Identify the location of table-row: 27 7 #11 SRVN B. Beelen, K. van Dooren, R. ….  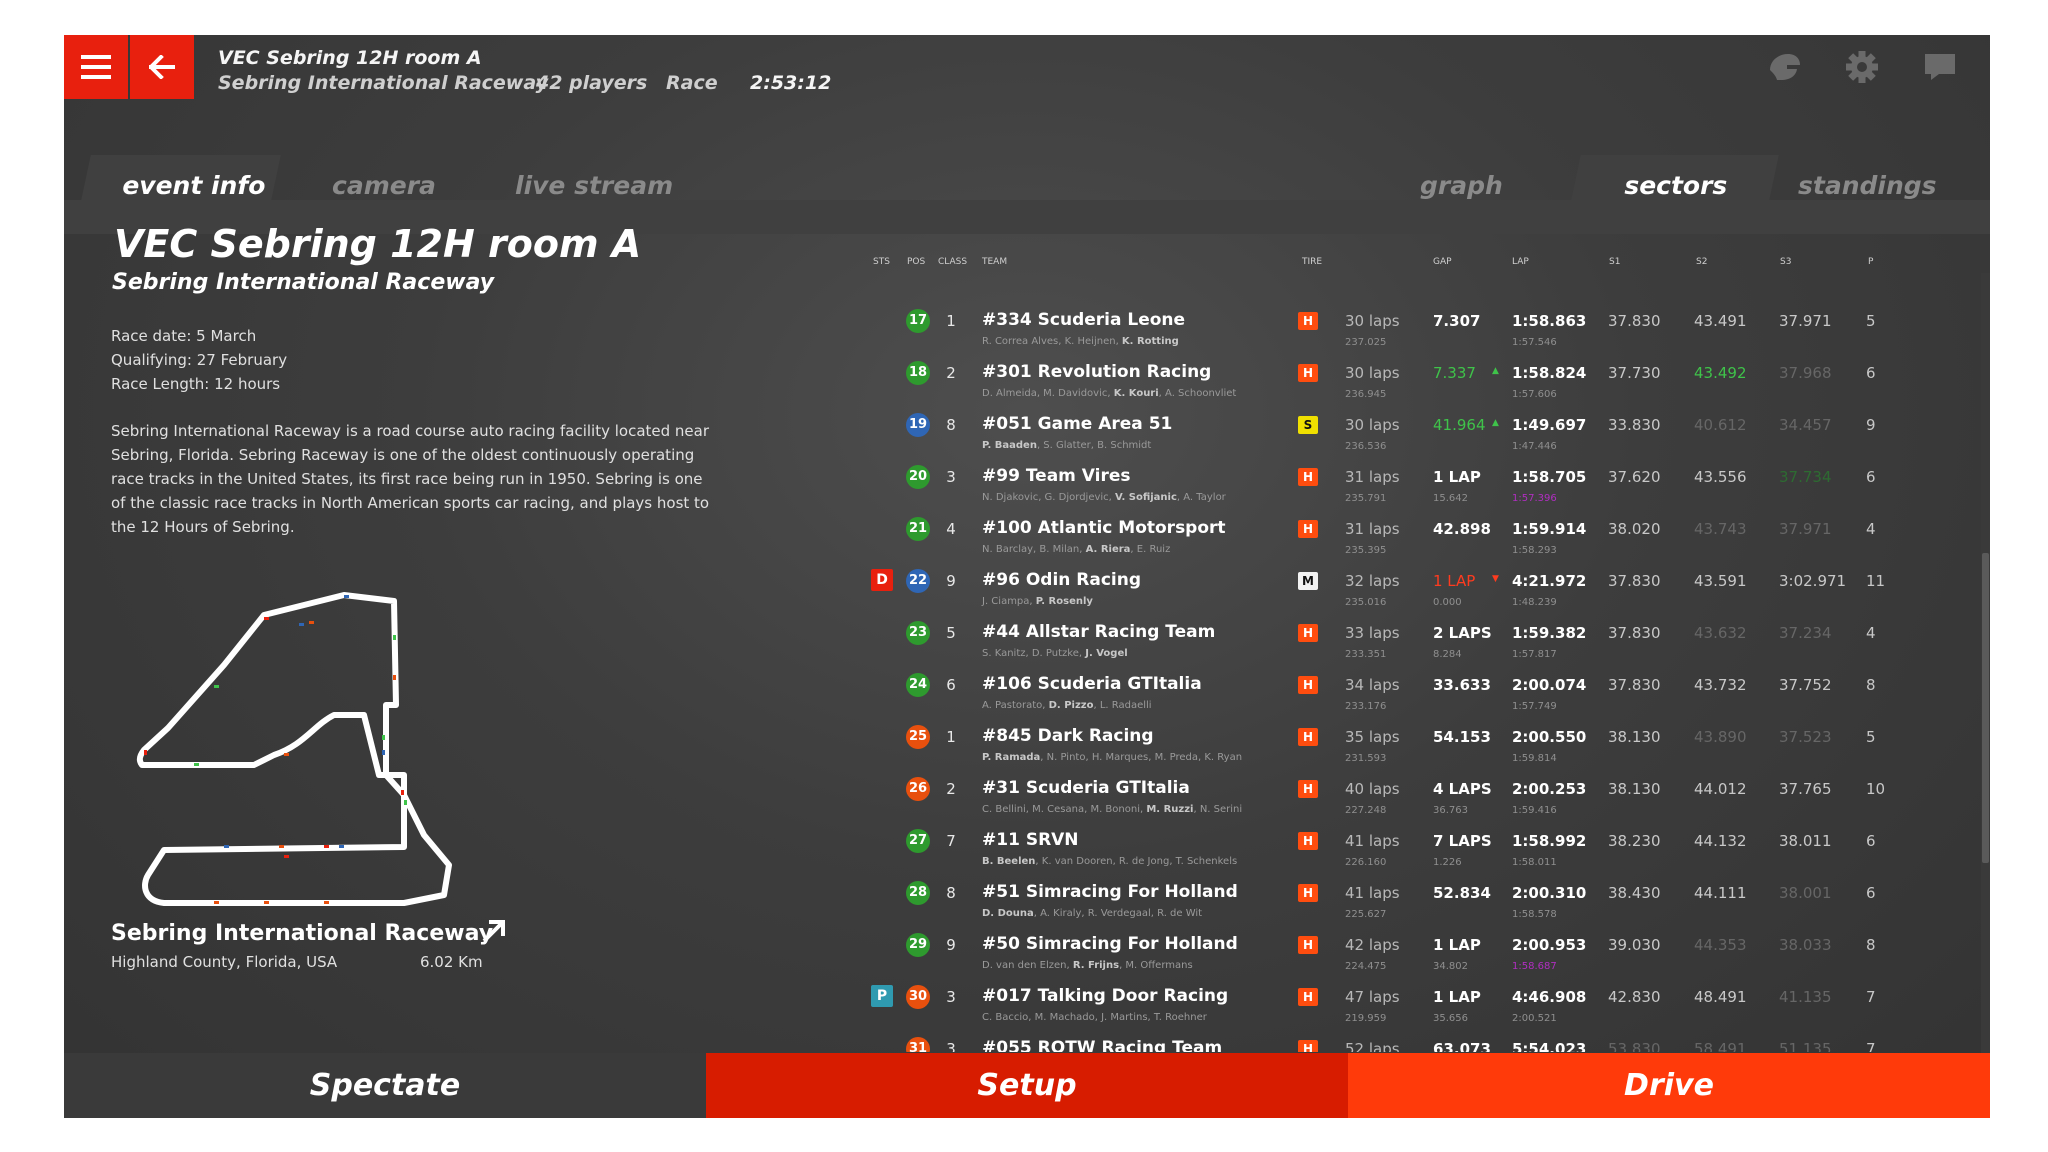
(1027, 850).